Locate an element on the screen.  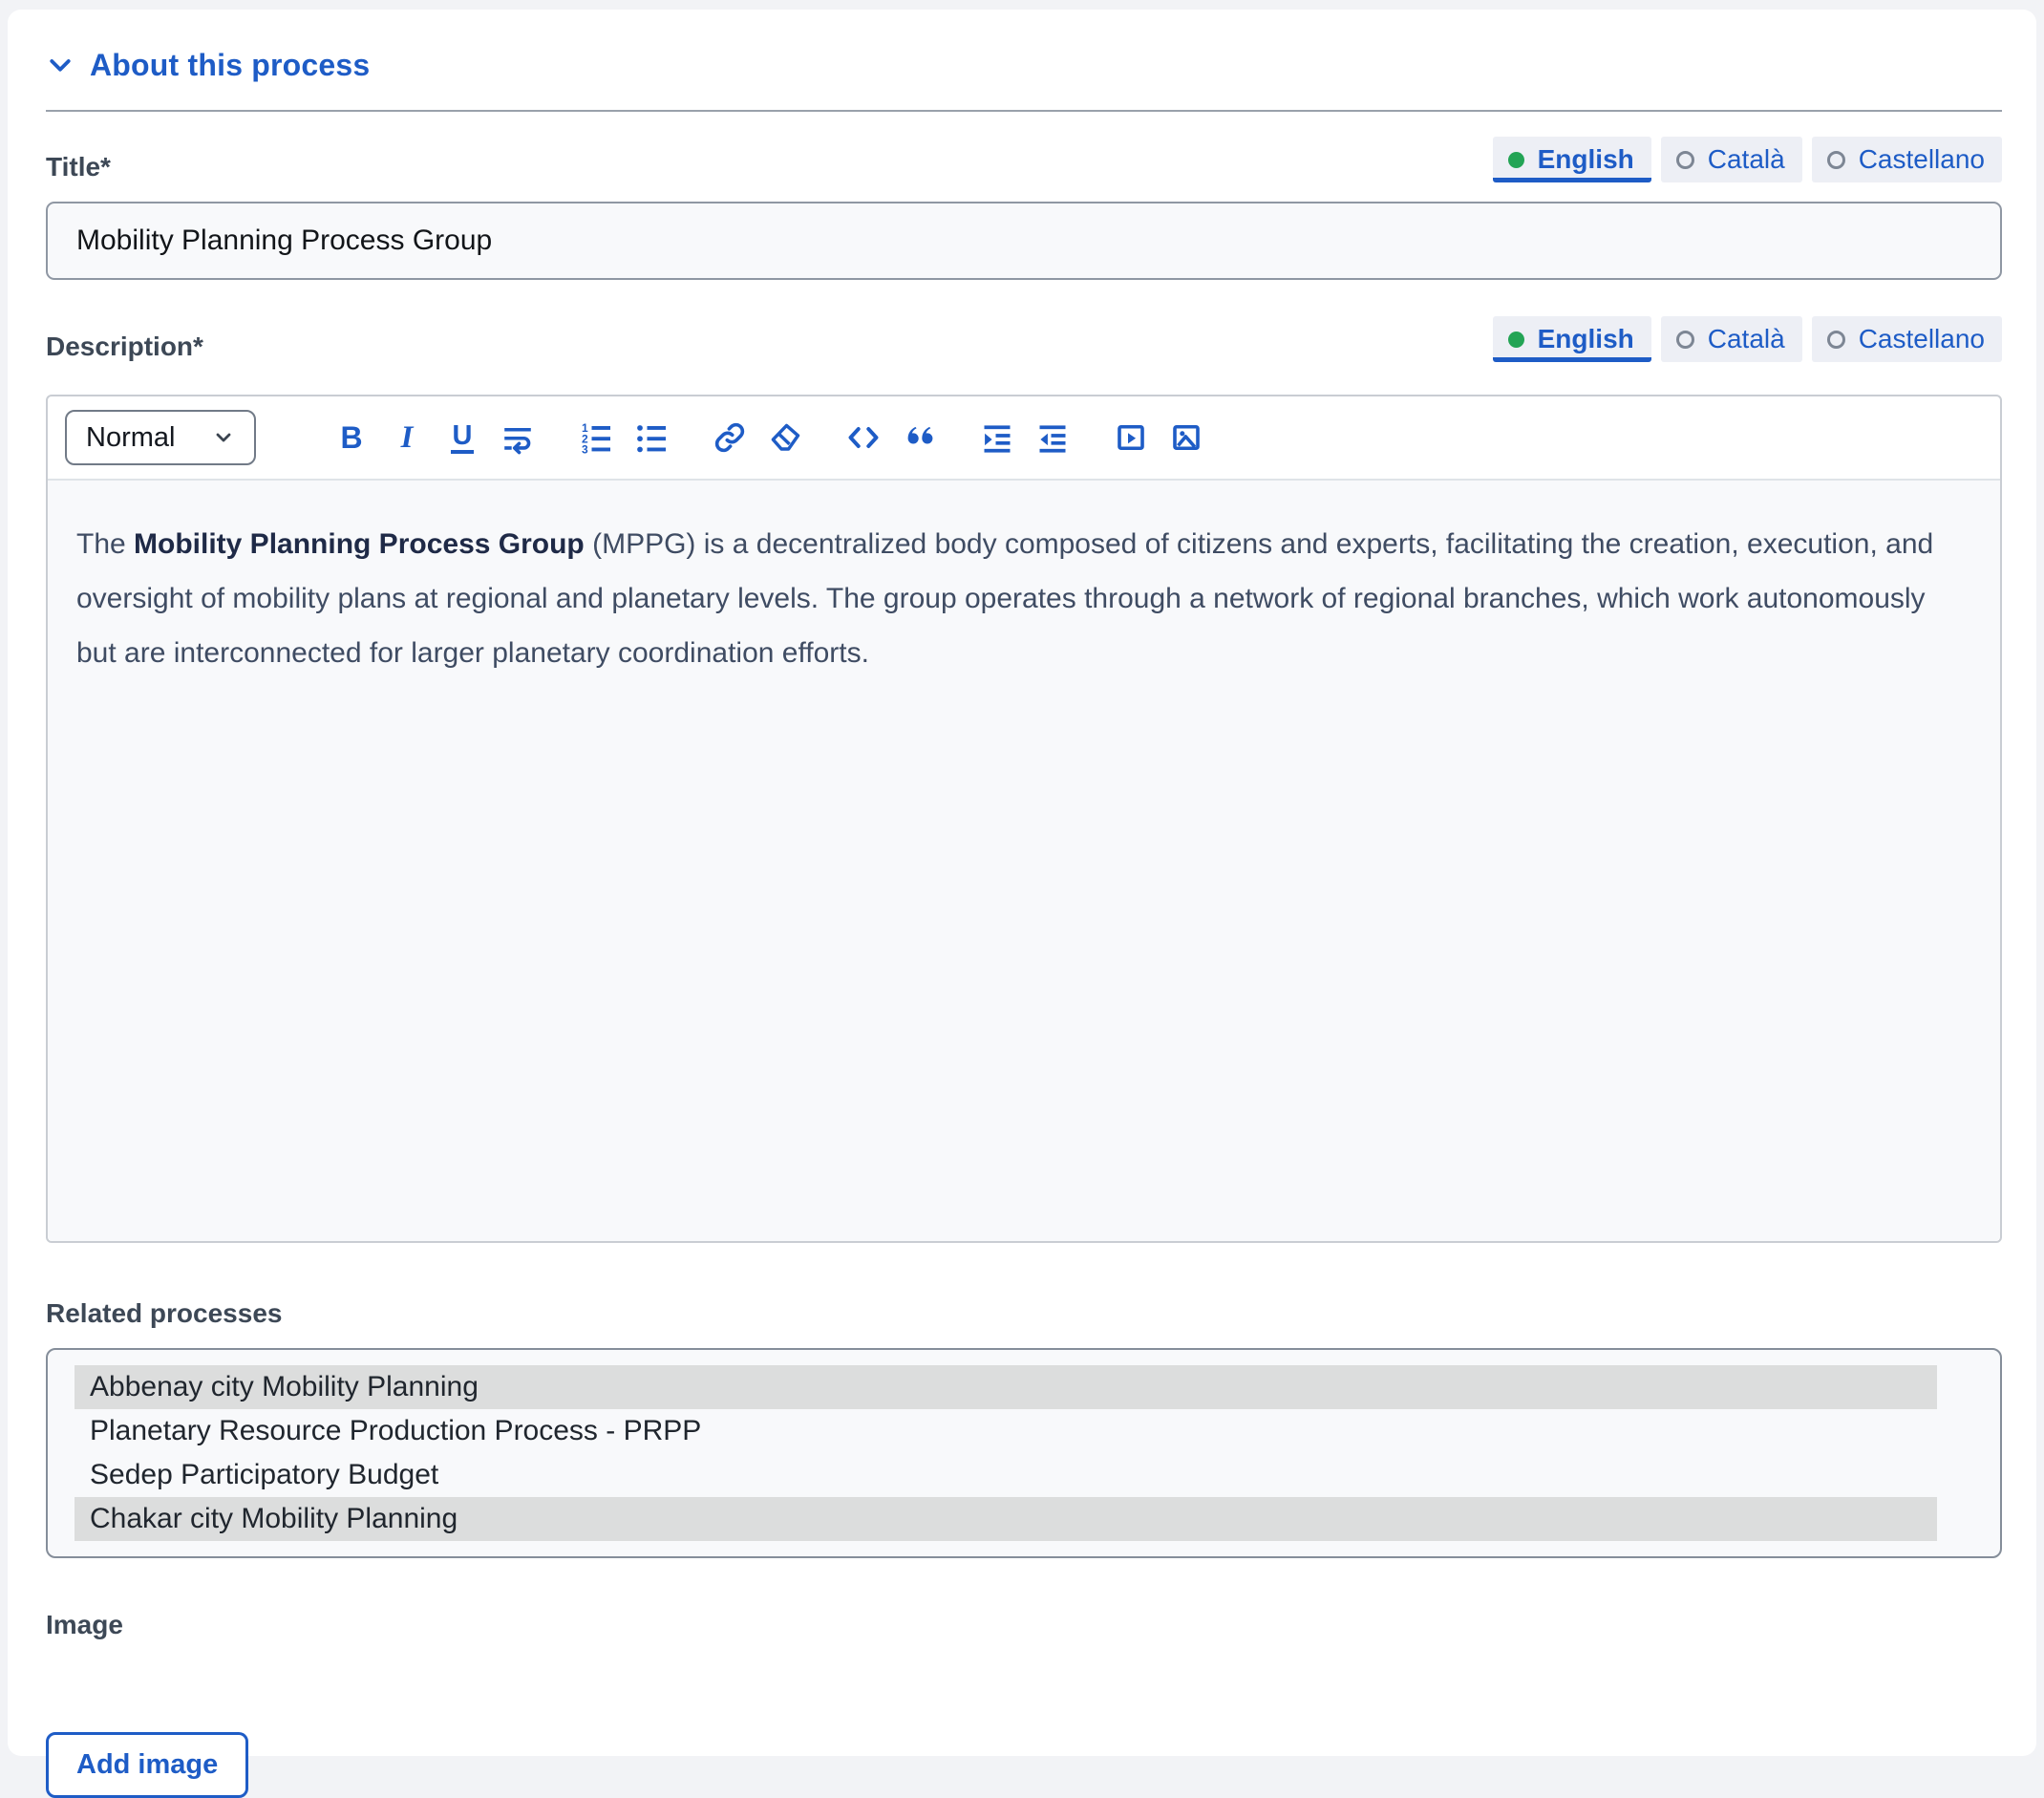
description-label: Description* is located at coordinates (124, 346).